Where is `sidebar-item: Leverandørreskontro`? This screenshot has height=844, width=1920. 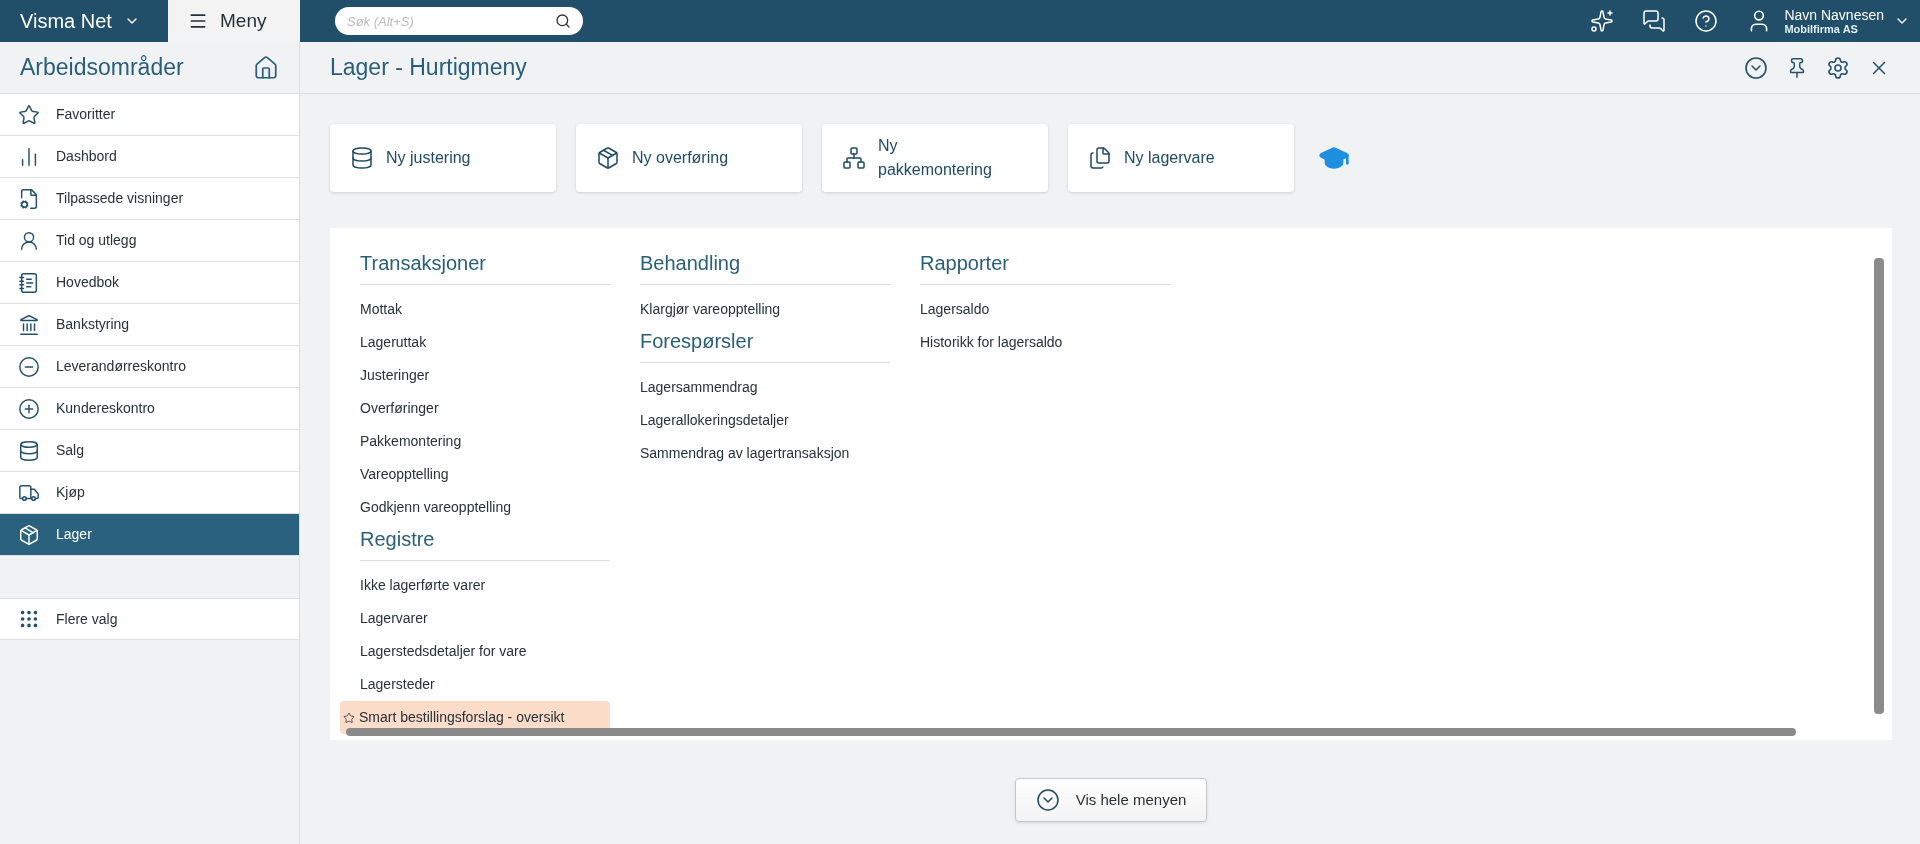
sidebar-item: Leverandørreskontro is located at coordinates (149, 367).